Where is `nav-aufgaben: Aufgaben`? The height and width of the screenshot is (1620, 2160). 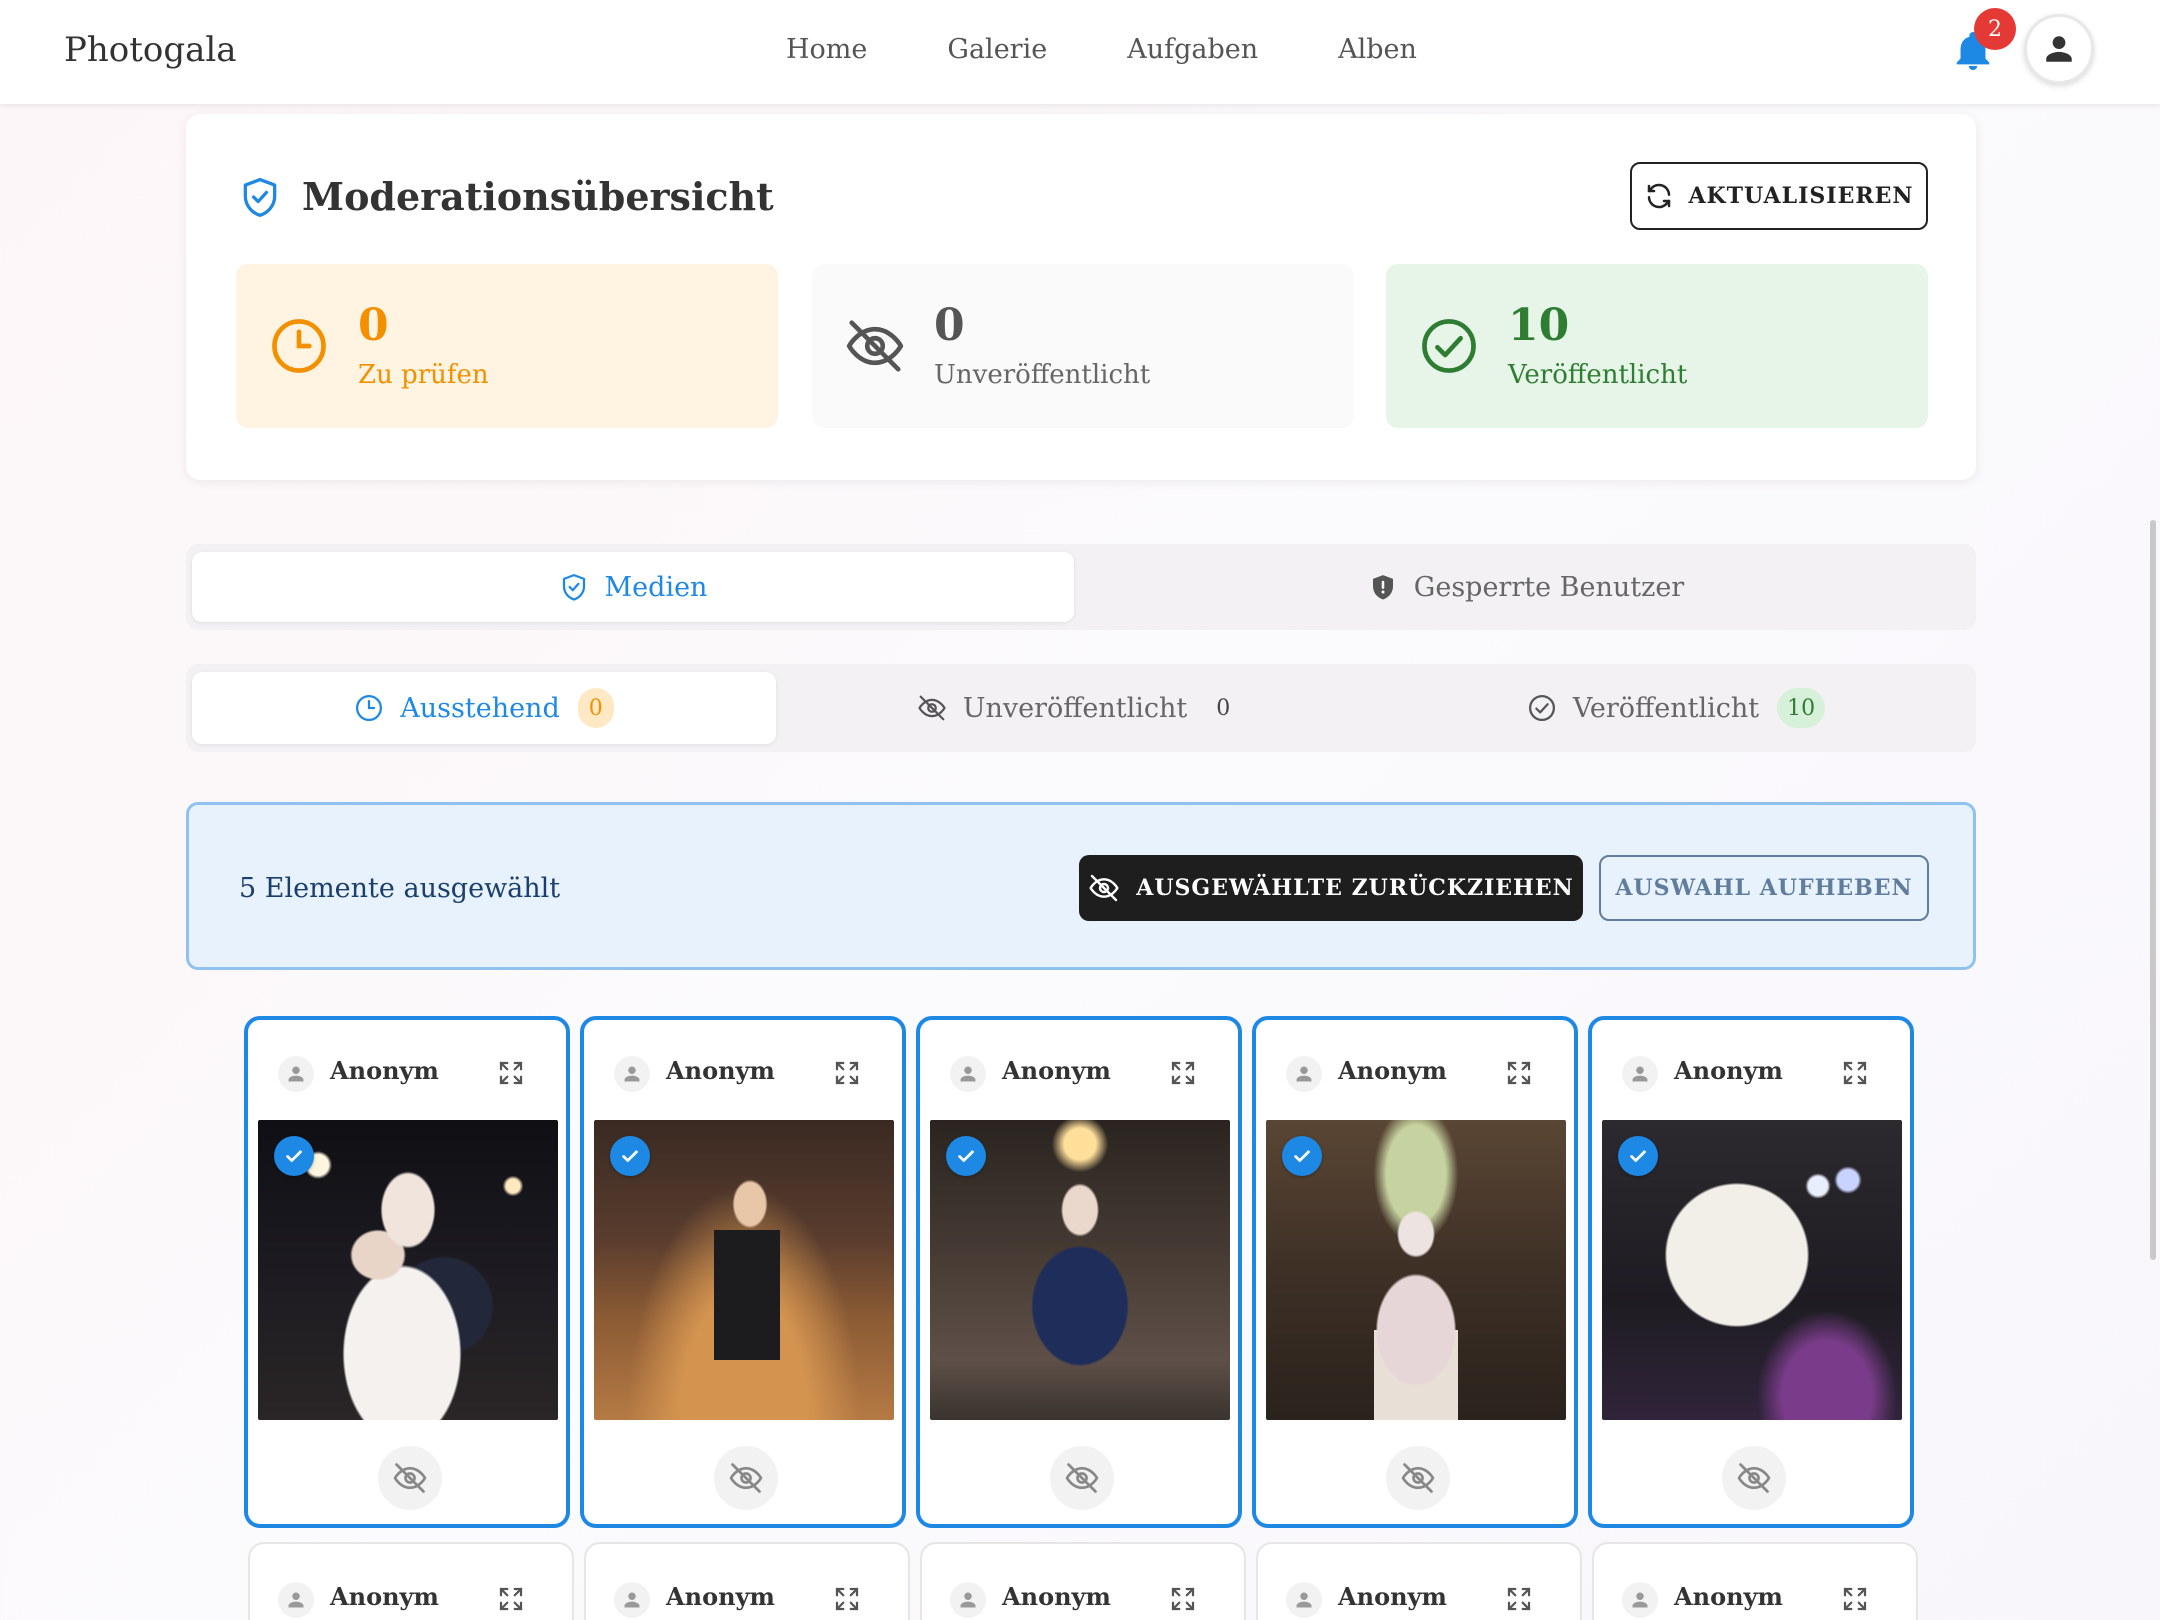
nav-aufgaben: Aufgaben is located at coordinates (1192, 49).